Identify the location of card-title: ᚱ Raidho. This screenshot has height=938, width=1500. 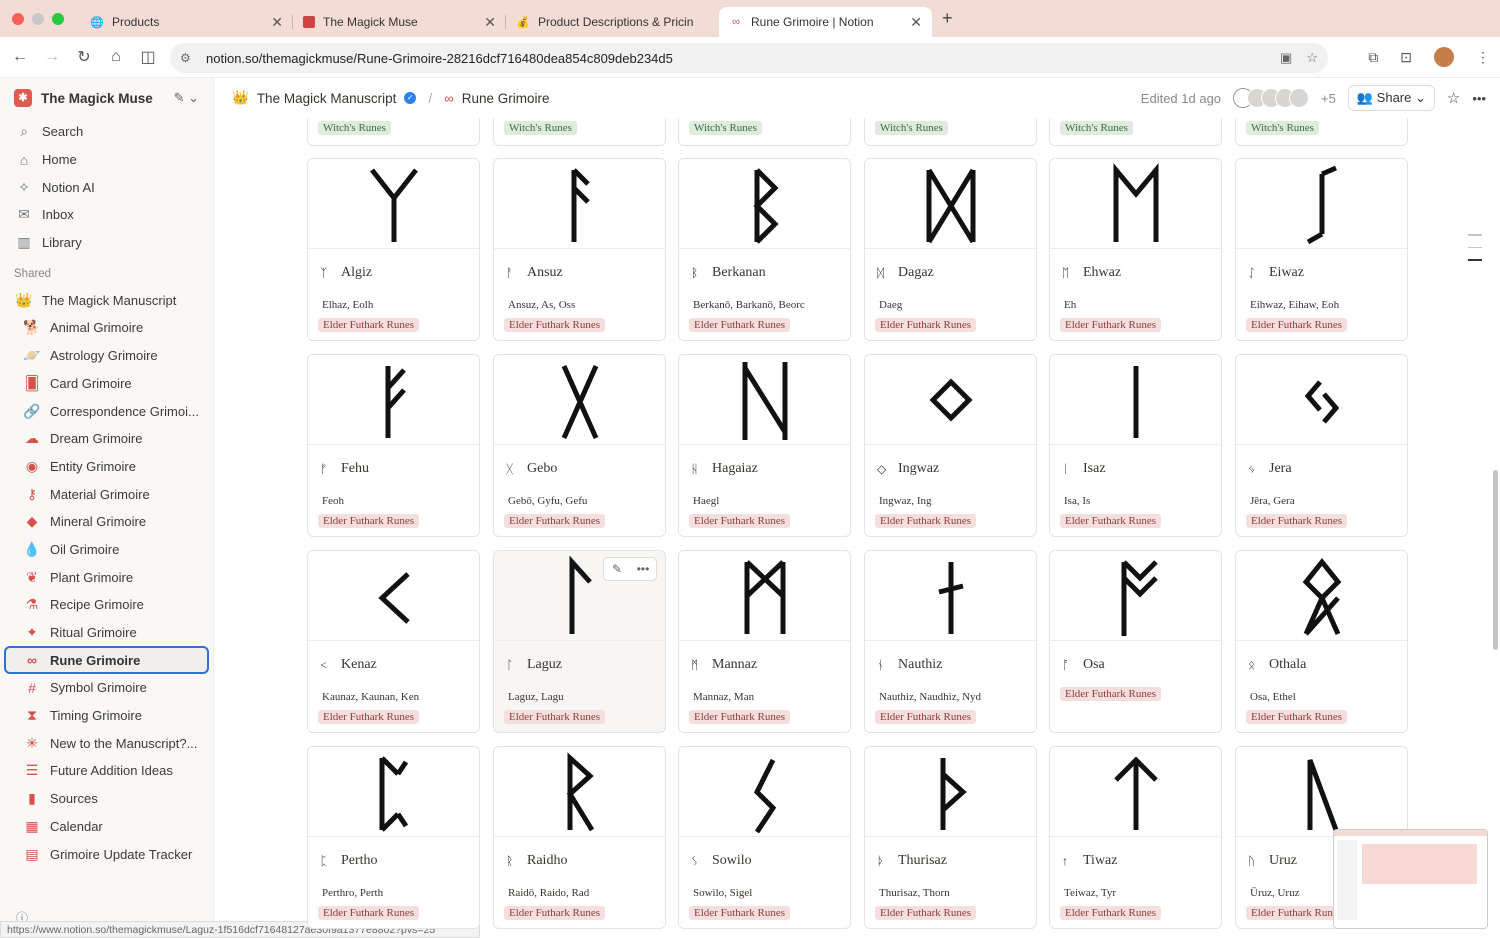
(579, 856).